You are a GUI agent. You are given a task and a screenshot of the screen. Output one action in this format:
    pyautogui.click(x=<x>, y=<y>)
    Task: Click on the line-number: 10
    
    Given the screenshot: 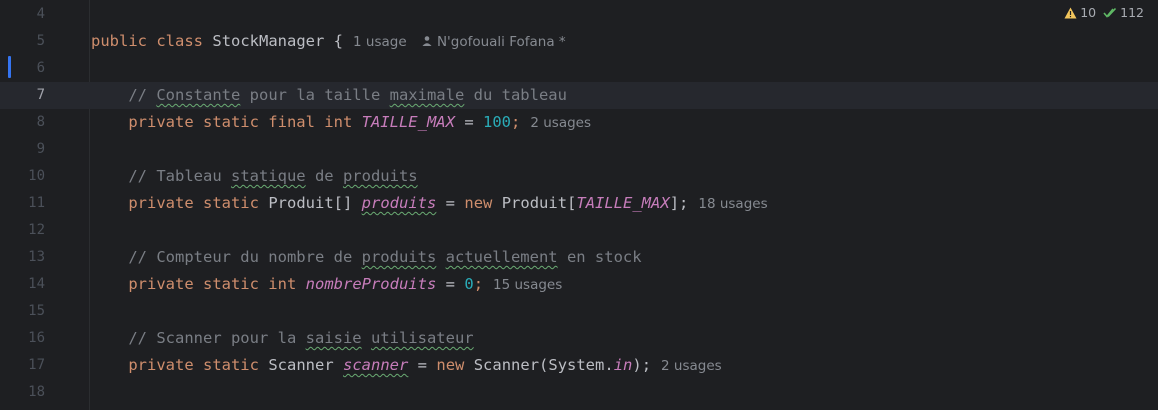 What is the action you would take?
    pyautogui.click(x=36, y=176)
    